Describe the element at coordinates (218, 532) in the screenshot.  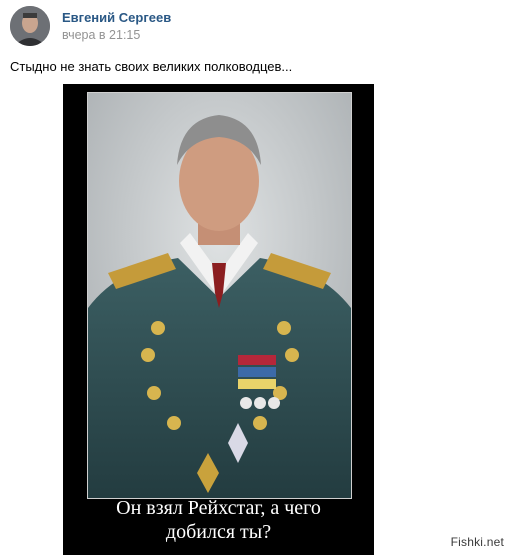
I see `caption-line-2: добился ты?` at that location.